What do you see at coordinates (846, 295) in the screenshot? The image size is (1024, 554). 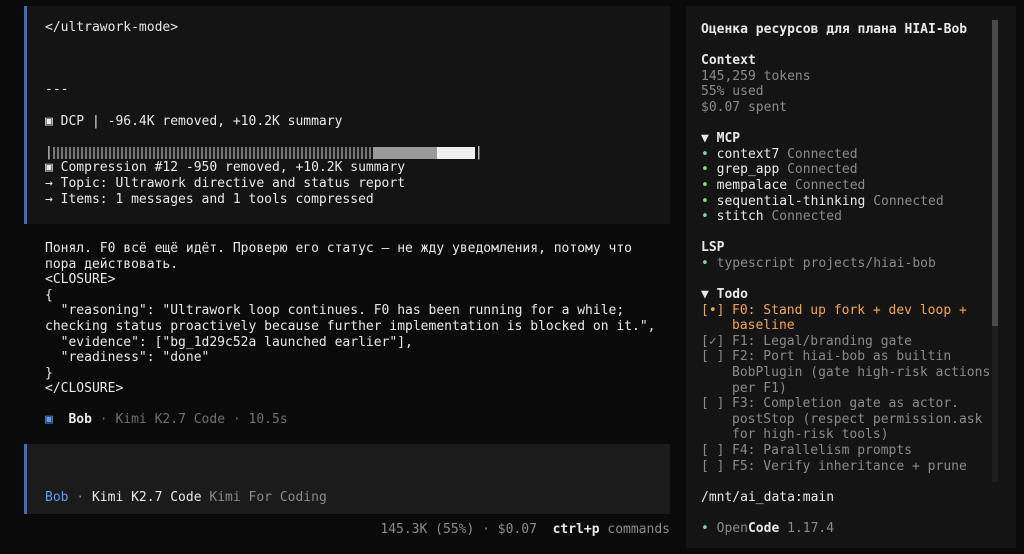 I see `todo-heading: ▼ Todo` at bounding box center [846, 295].